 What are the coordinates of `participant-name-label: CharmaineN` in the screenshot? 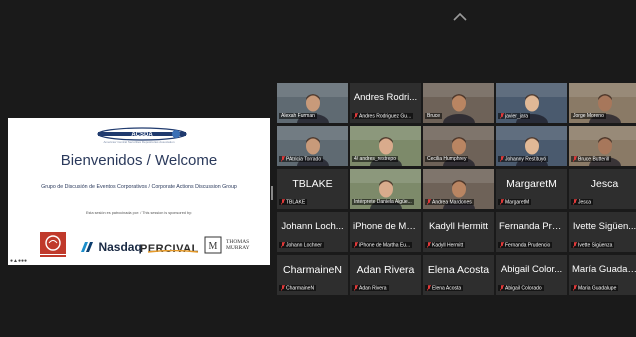 It's located at (312, 288).